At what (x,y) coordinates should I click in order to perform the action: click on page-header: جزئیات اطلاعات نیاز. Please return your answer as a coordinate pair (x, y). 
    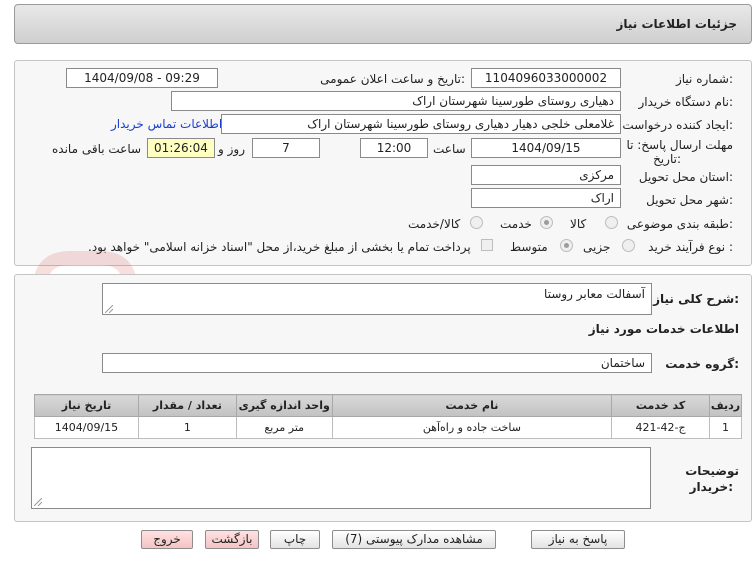
    Looking at the image, I should click on (383, 24).